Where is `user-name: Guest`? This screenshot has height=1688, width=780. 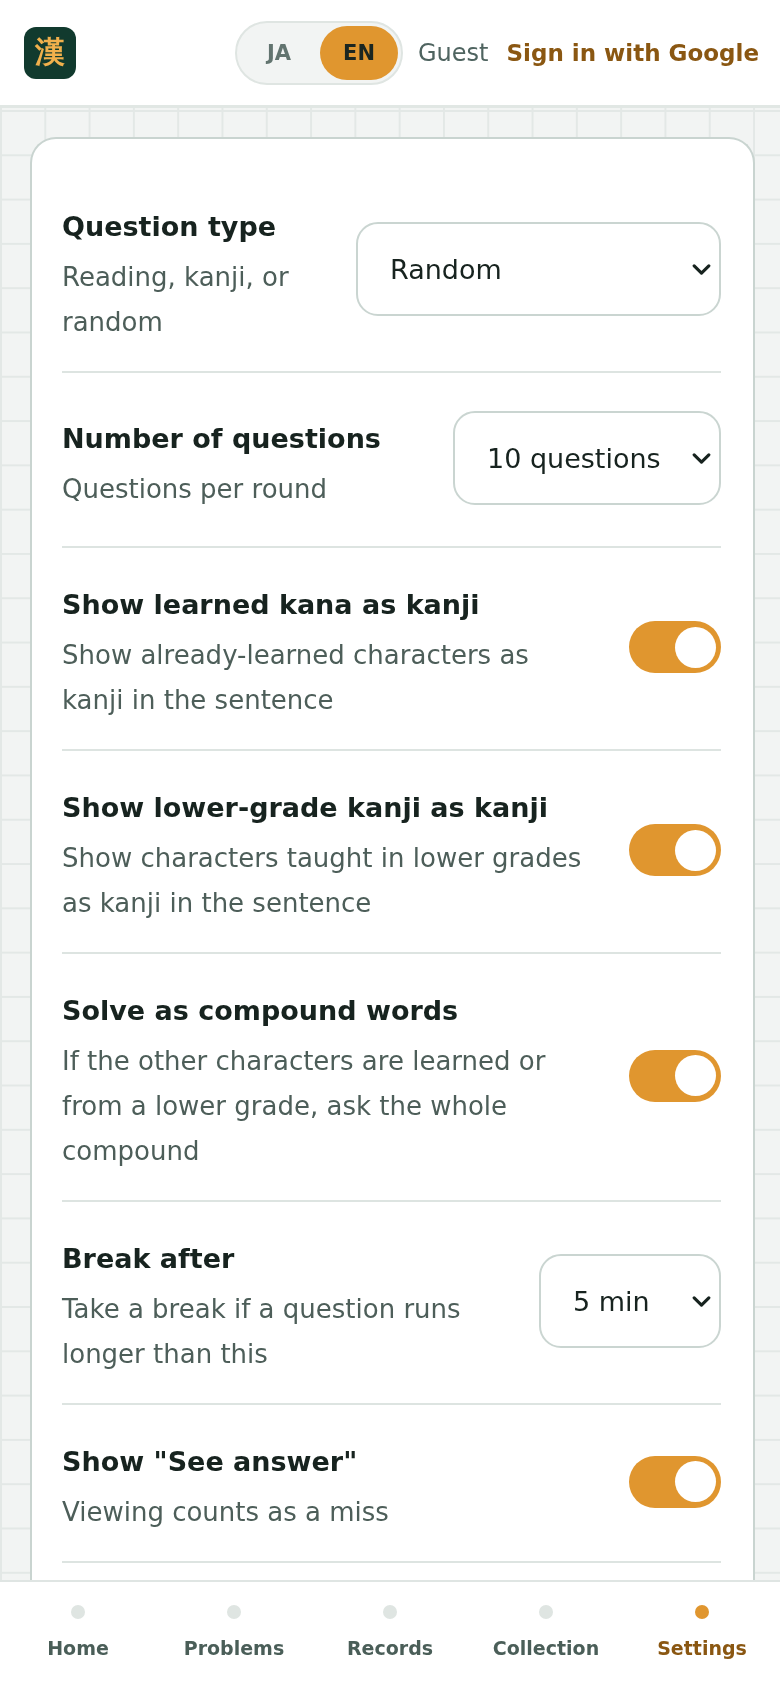
user-name: Guest is located at coordinates (453, 52).